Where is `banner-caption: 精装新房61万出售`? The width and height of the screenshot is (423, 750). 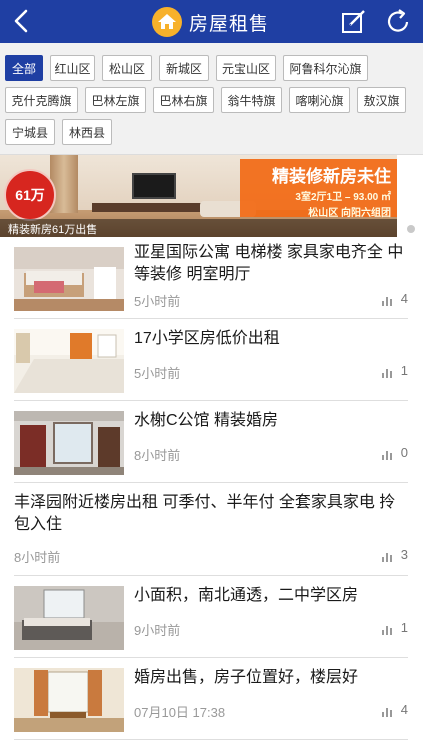 banner-caption: 精装新房61万出售 is located at coordinates (53, 230).